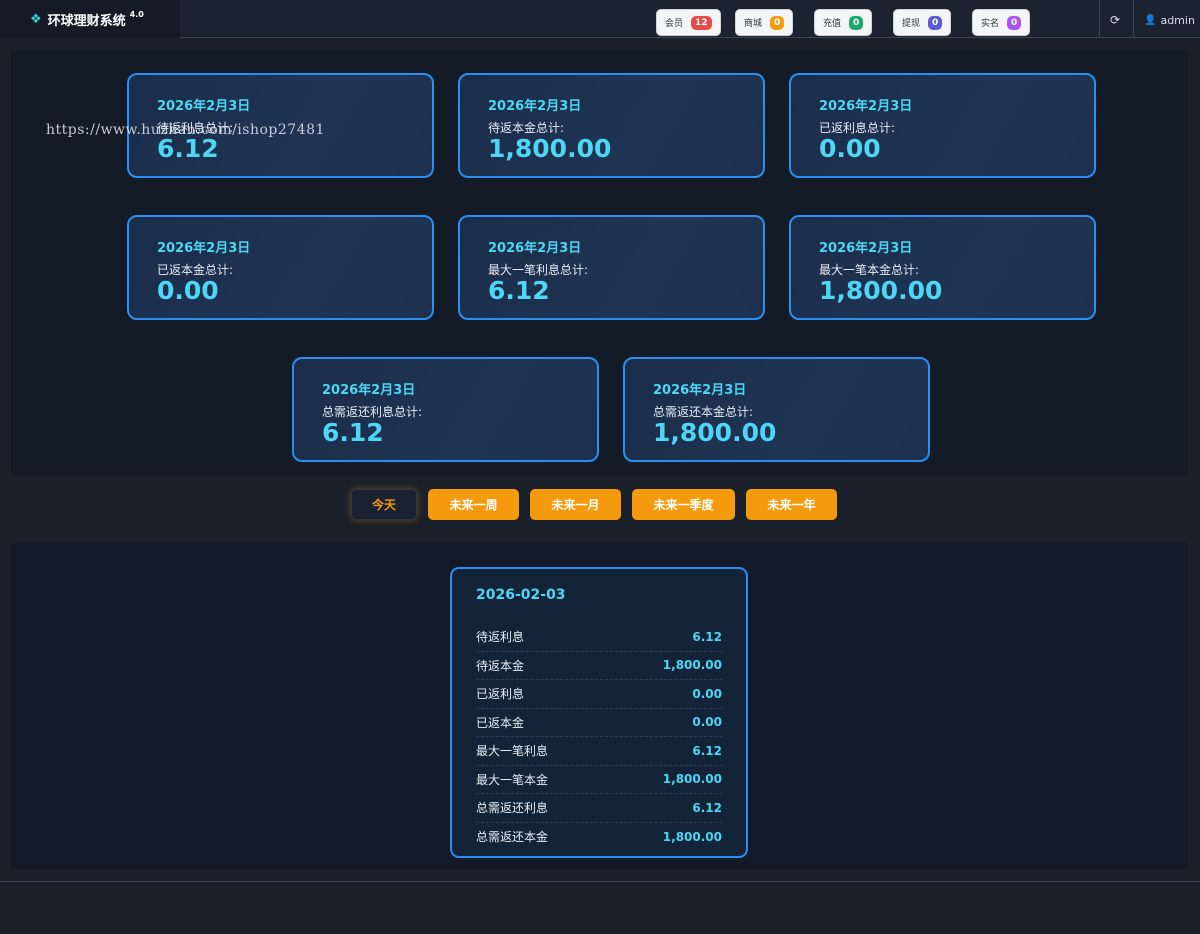 The image size is (1200, 934). I want to click on user-icon: 👤, so click(1150, 20).